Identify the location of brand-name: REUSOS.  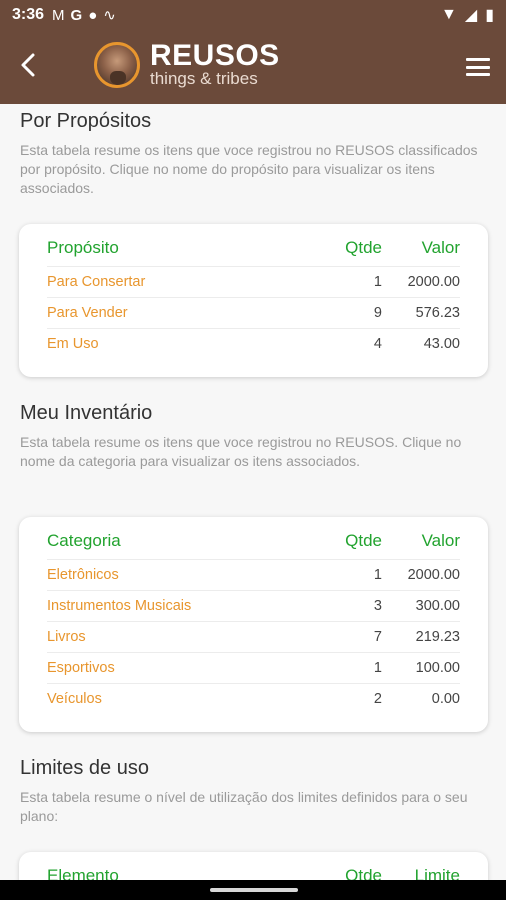
(215, 55).